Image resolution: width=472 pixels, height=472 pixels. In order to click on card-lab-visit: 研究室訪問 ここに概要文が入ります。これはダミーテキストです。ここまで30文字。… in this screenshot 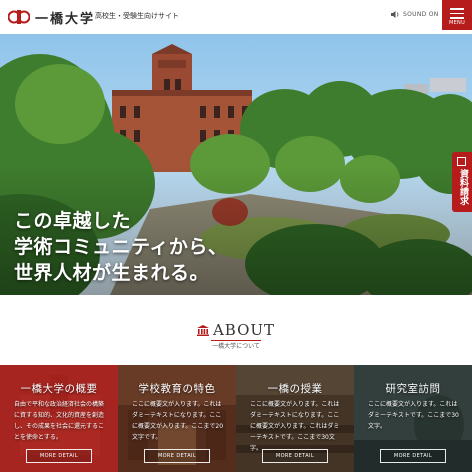, I will do `click(413, 418)`.